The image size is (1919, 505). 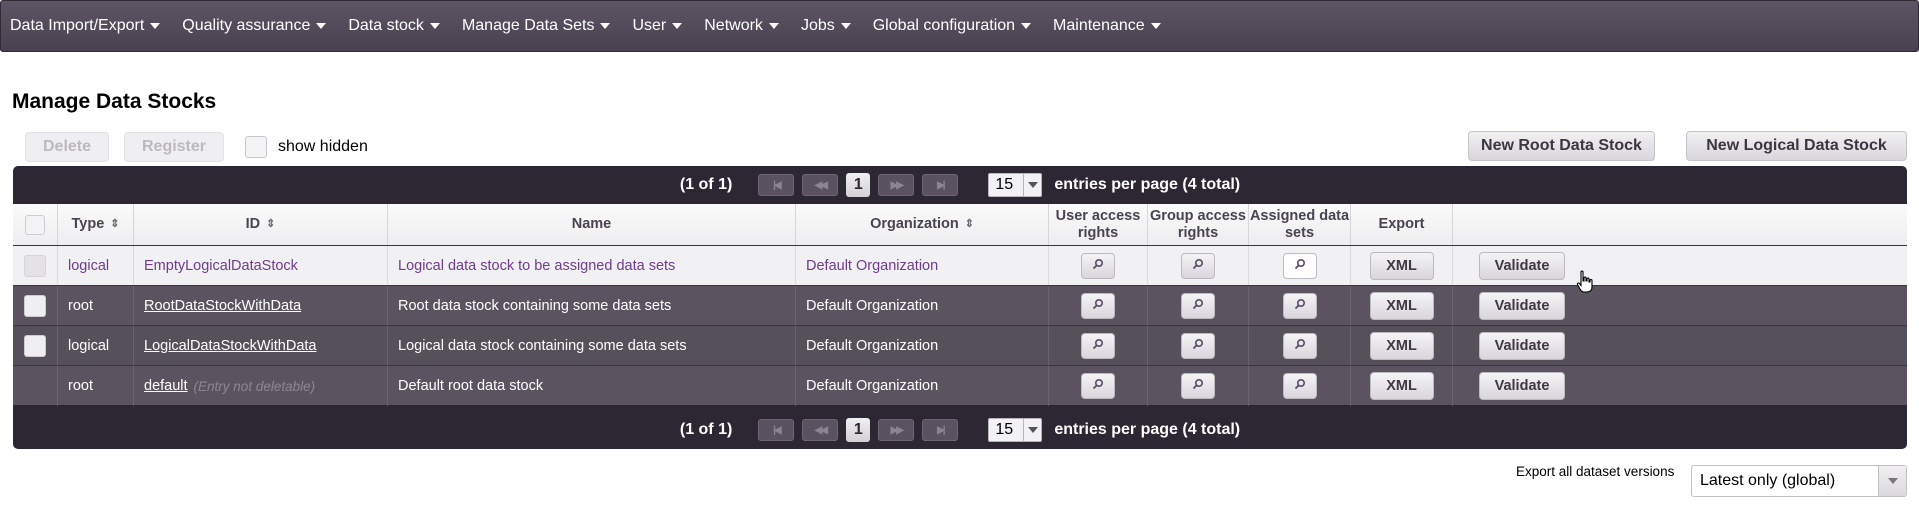 I want to click on data-stock-link: EmptyLogicalDataStock, so click(x=221, y=266).